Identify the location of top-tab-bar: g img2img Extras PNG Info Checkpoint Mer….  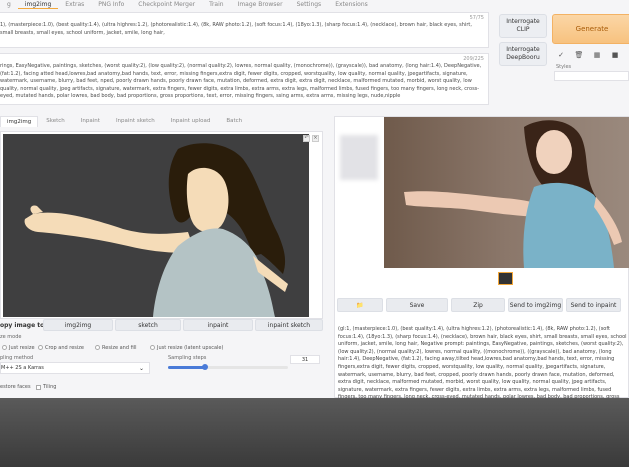
(314, 4).